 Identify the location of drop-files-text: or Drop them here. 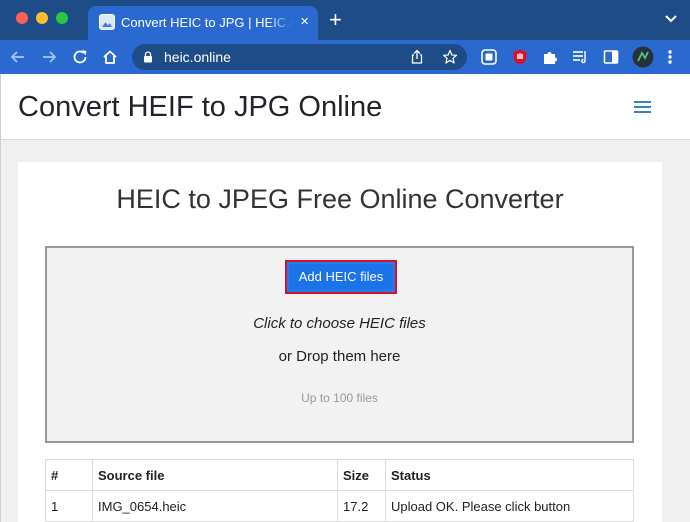
(339, 356).